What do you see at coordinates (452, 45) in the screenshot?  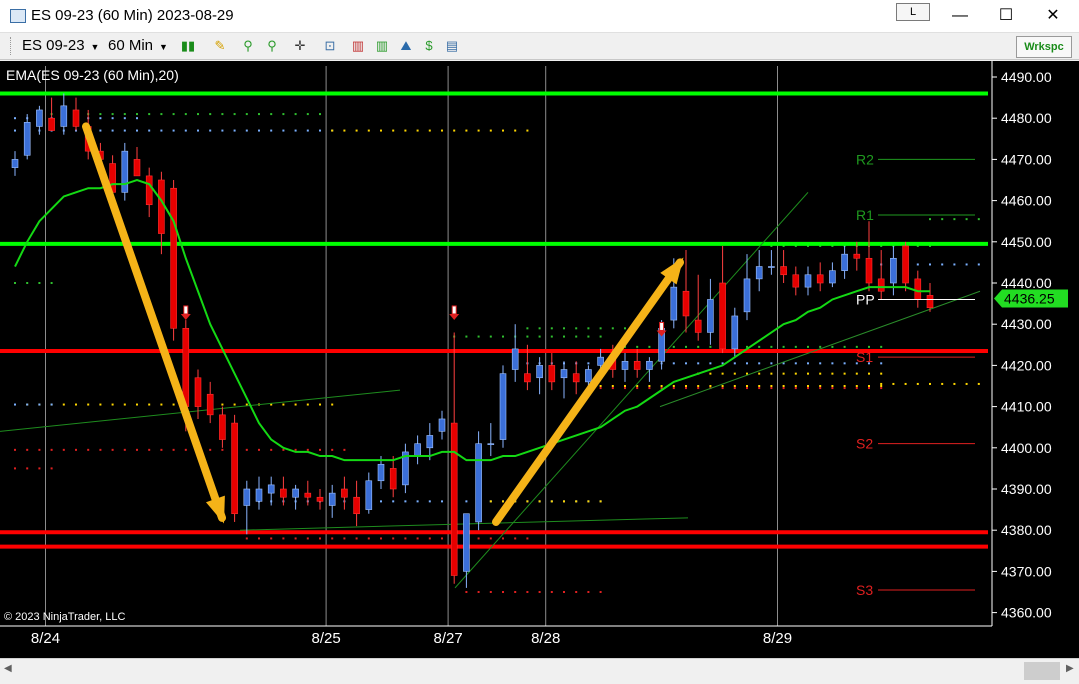 I see `properties-icon: ▤` at bounding box center [452, 45].